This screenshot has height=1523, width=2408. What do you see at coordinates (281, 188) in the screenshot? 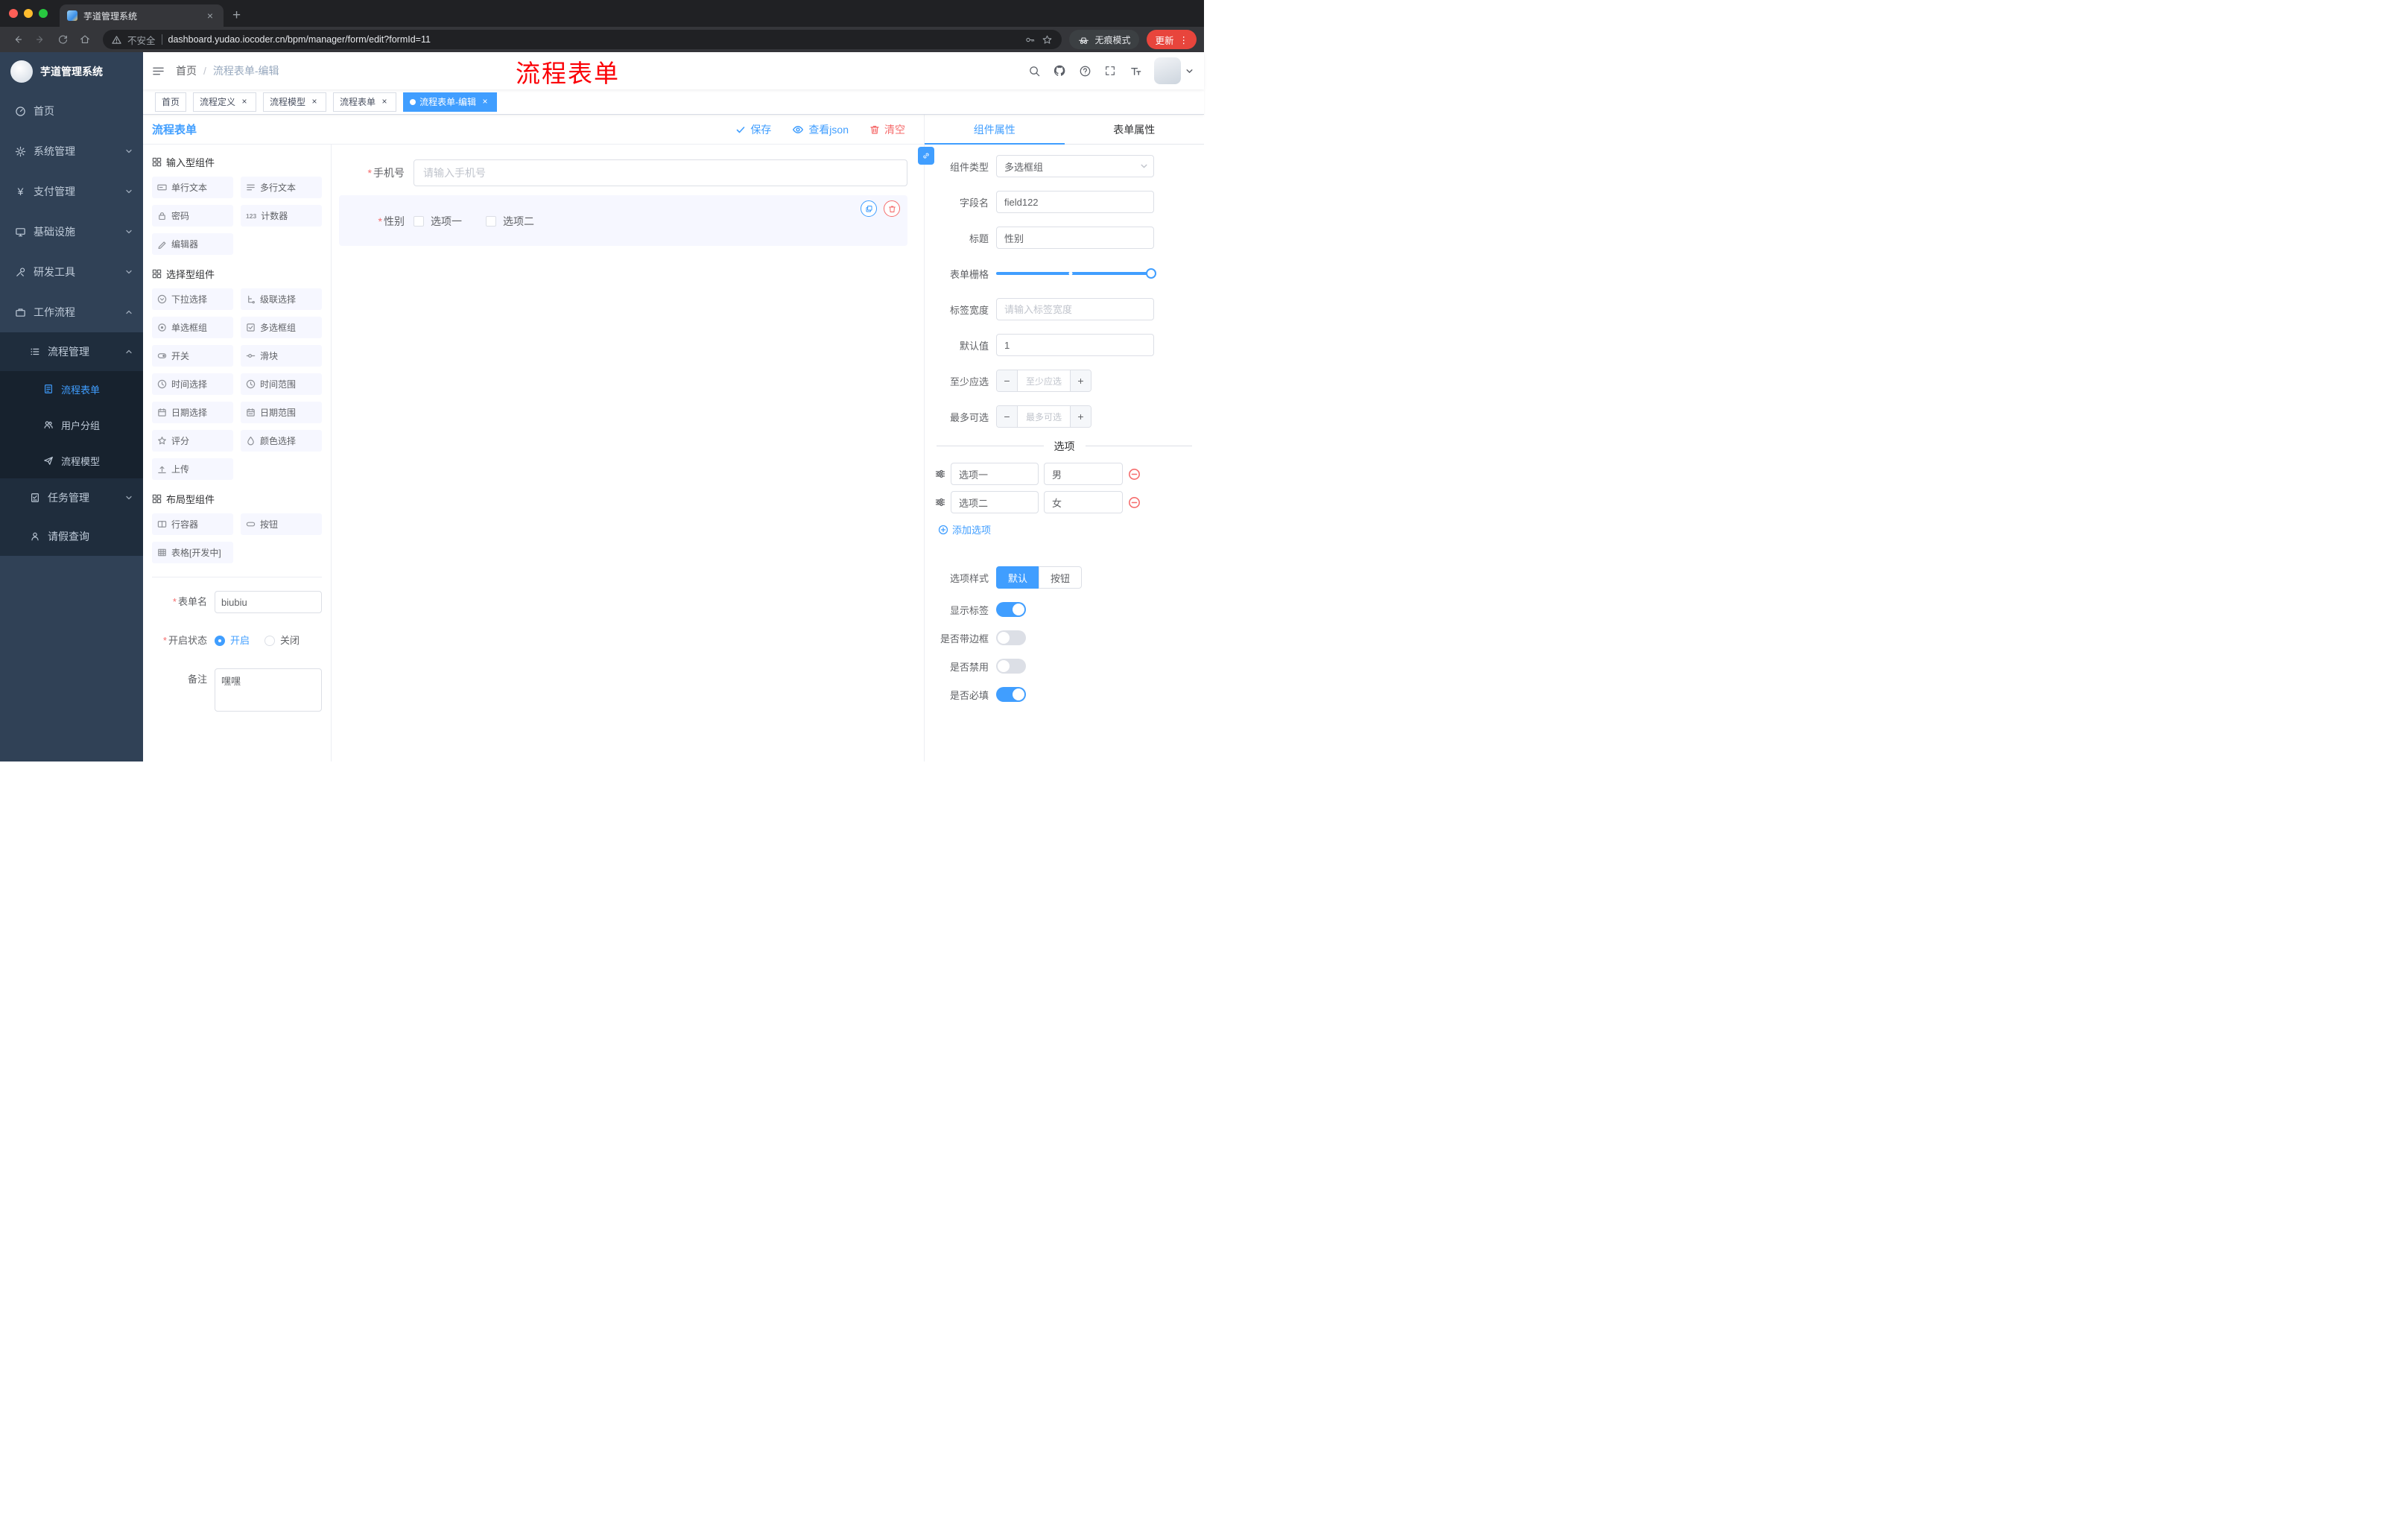
I see `palette-item-multi-text: 多行文本` at bounding box center [281, 188].